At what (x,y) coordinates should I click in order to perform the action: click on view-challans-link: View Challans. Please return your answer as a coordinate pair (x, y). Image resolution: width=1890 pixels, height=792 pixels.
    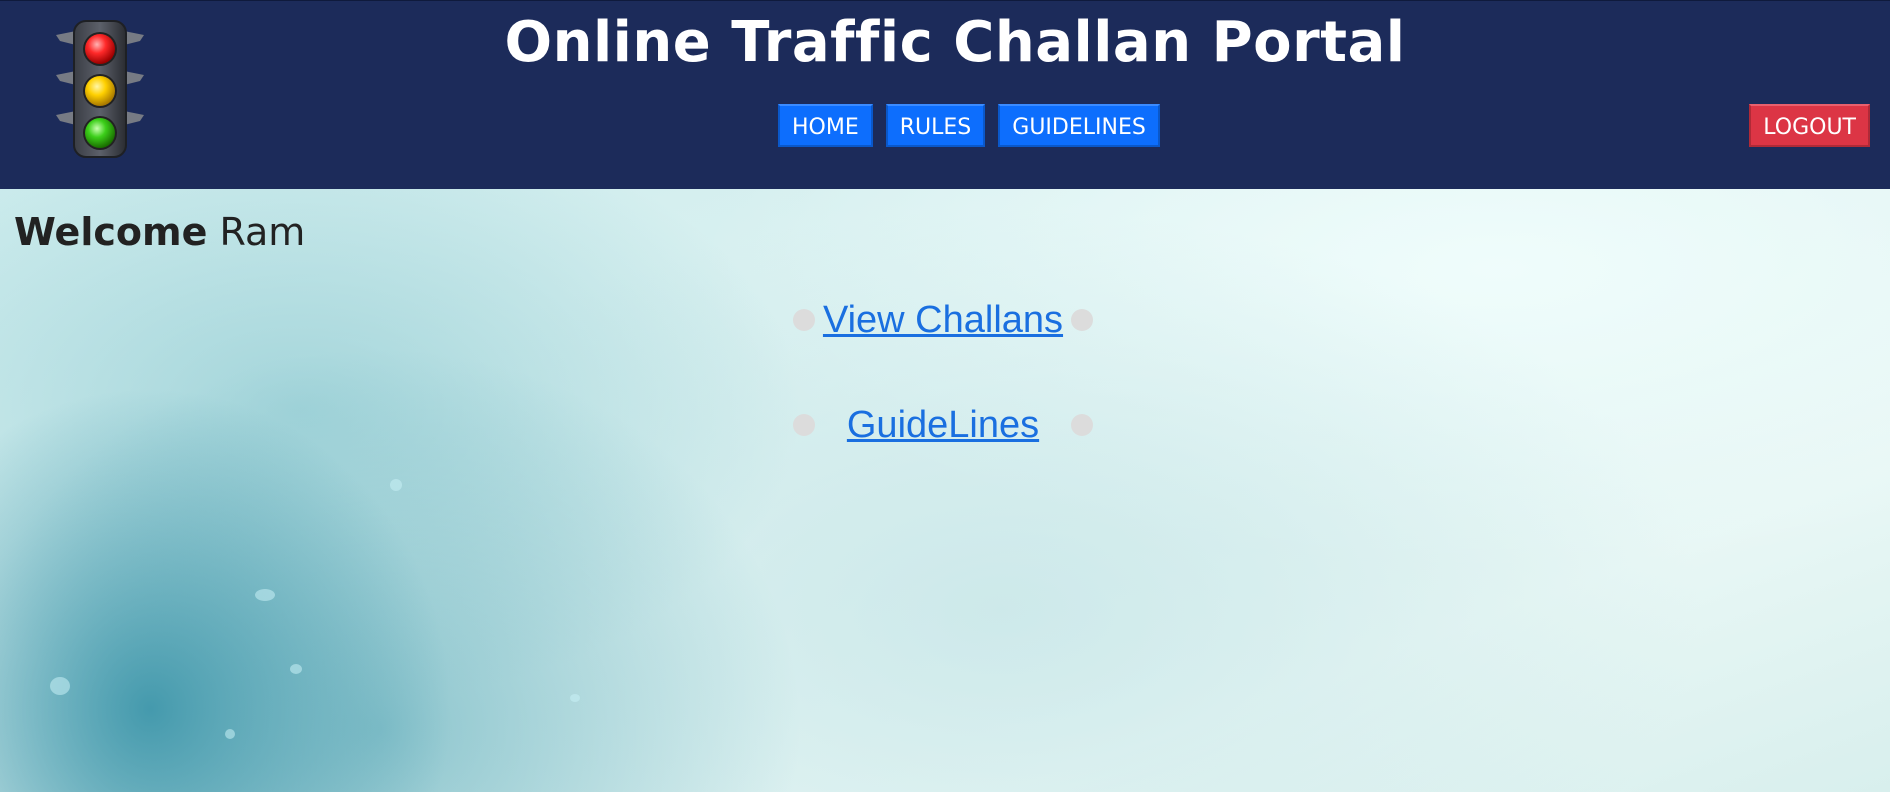
    Looking at the image, I should click on (943, 320).